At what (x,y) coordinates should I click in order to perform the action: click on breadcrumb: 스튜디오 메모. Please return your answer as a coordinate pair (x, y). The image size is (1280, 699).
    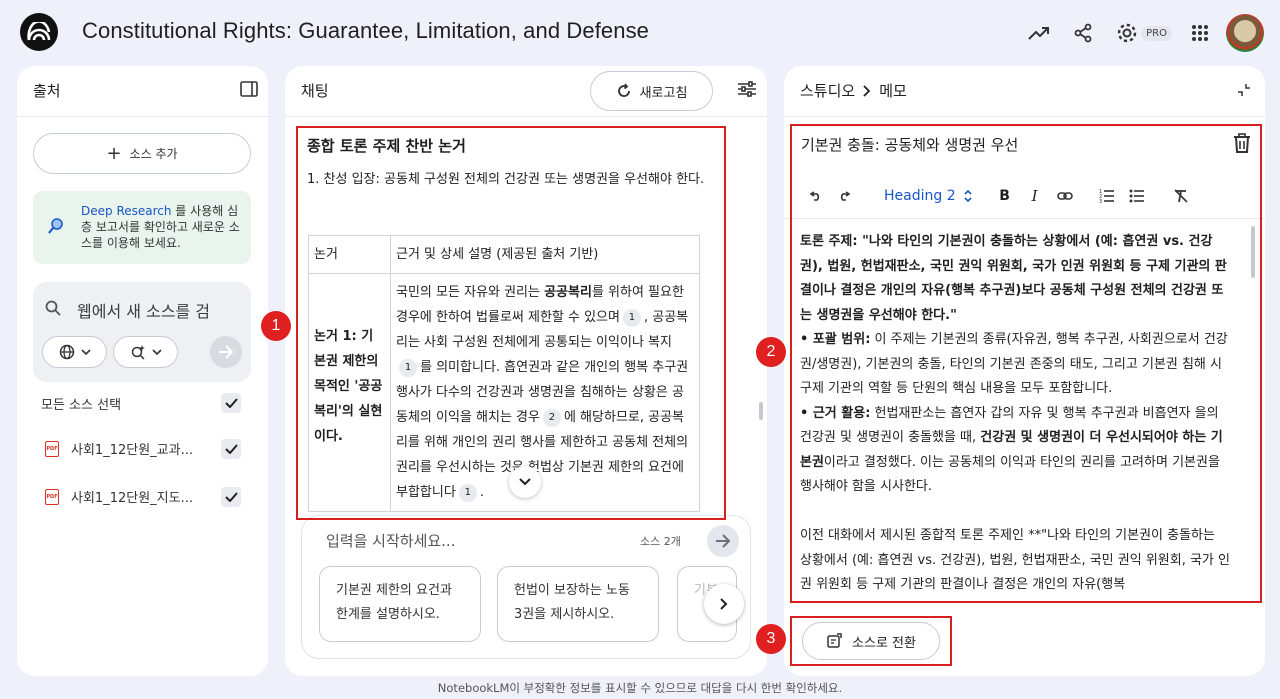
    Looking at the image, I should click on (853, 90).